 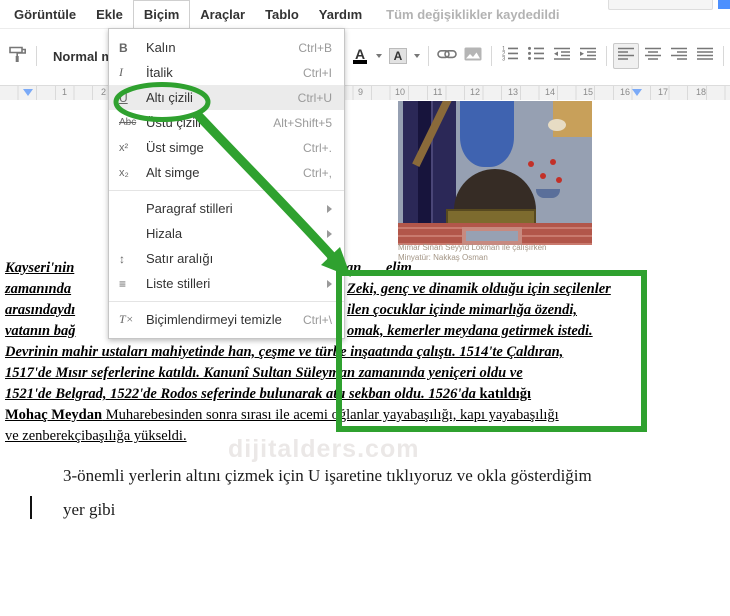 I want to click on save-status: Tüm değişiklikler kaydedildi, so click(x=473, y=14).